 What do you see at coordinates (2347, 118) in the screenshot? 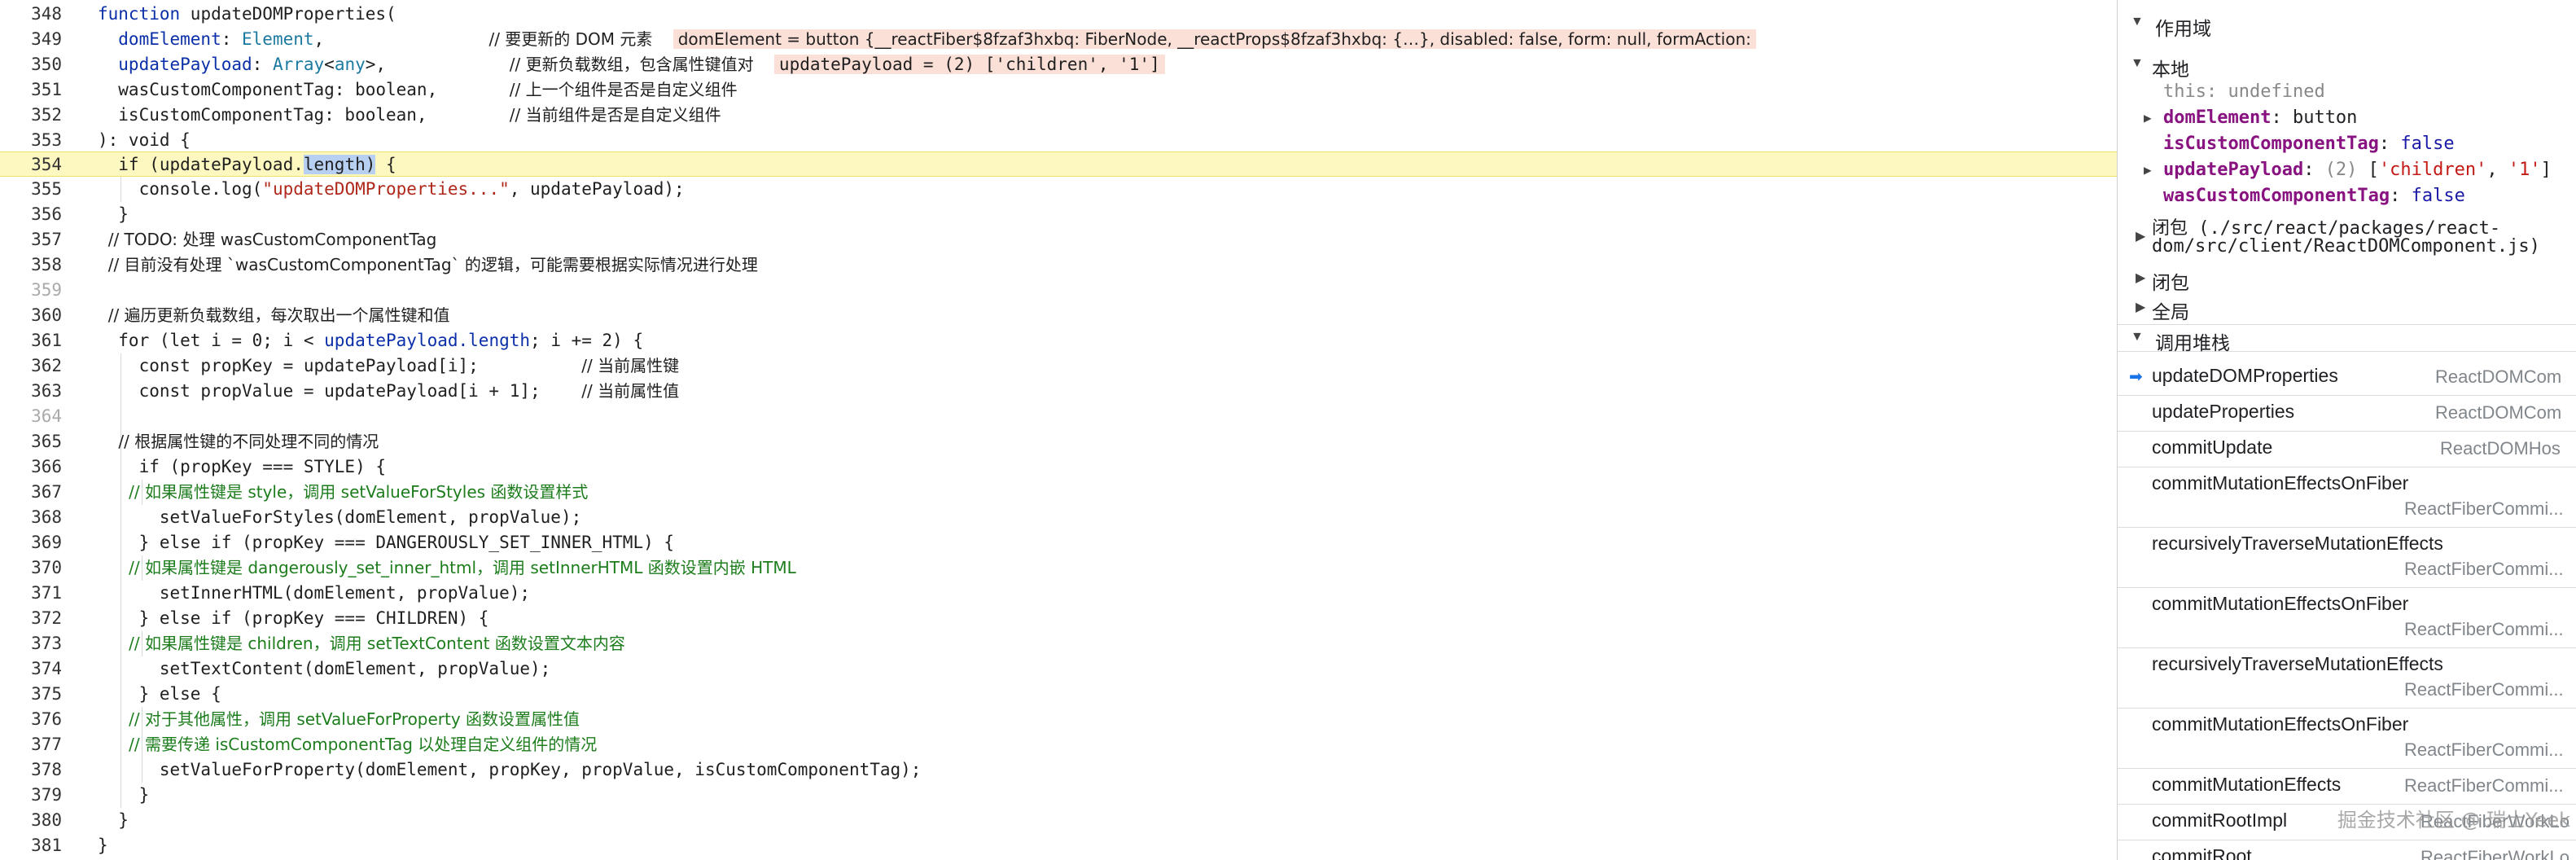
I see `scope-variable-domElement: ▶ domElement: button` at bounding box center [2347, 118].